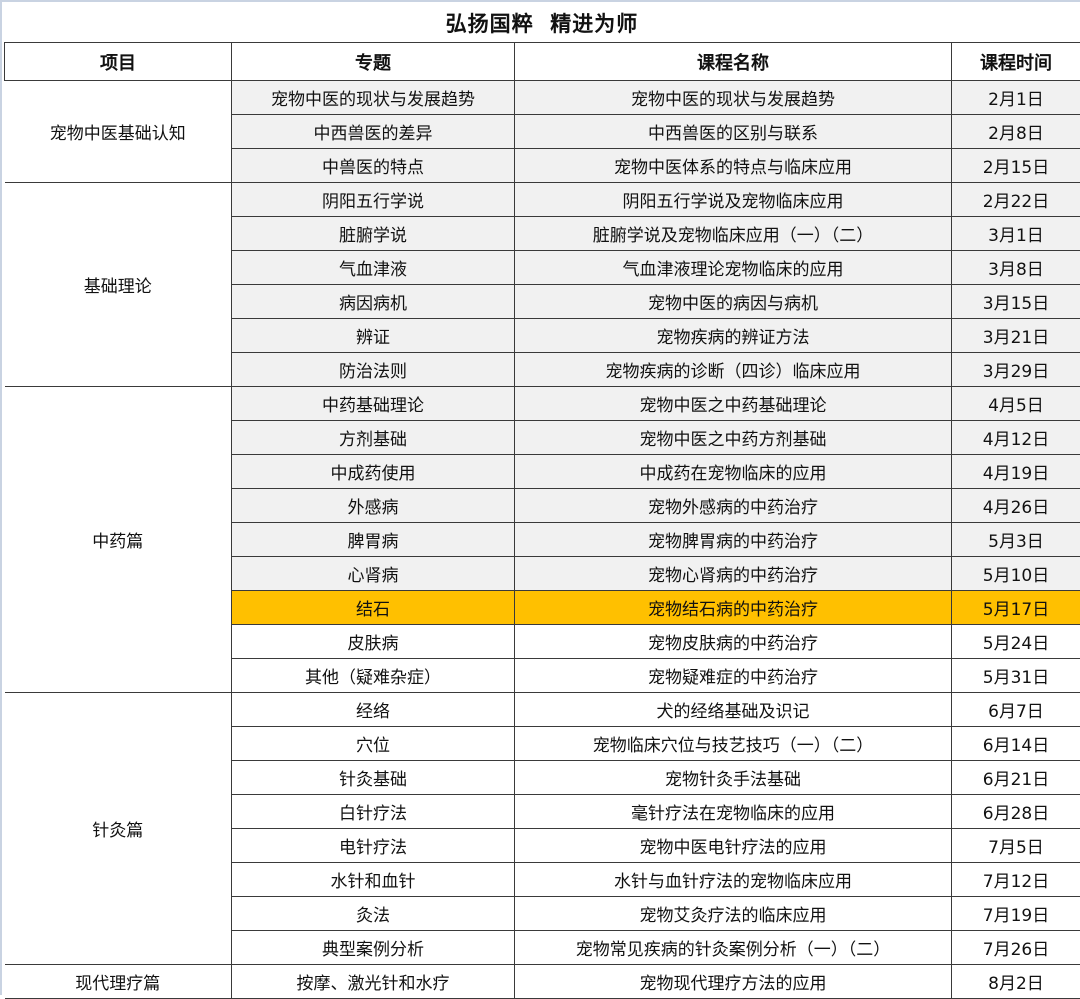  What do you see at coordinates (733, 132) in the screenshot?
I see `course-name-cell: 中西兽医的区别与联系` at bounding box center [733, 132].